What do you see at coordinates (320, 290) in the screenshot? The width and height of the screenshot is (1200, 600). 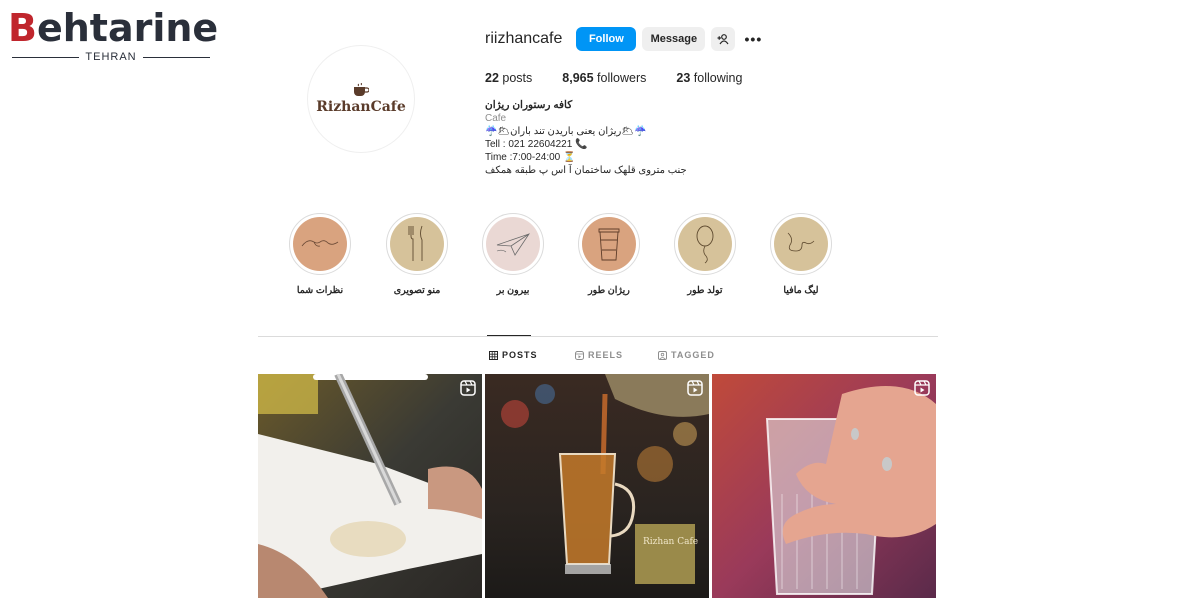 I see `highlight-label: نظرات شما` at bounding box center [320, 290].